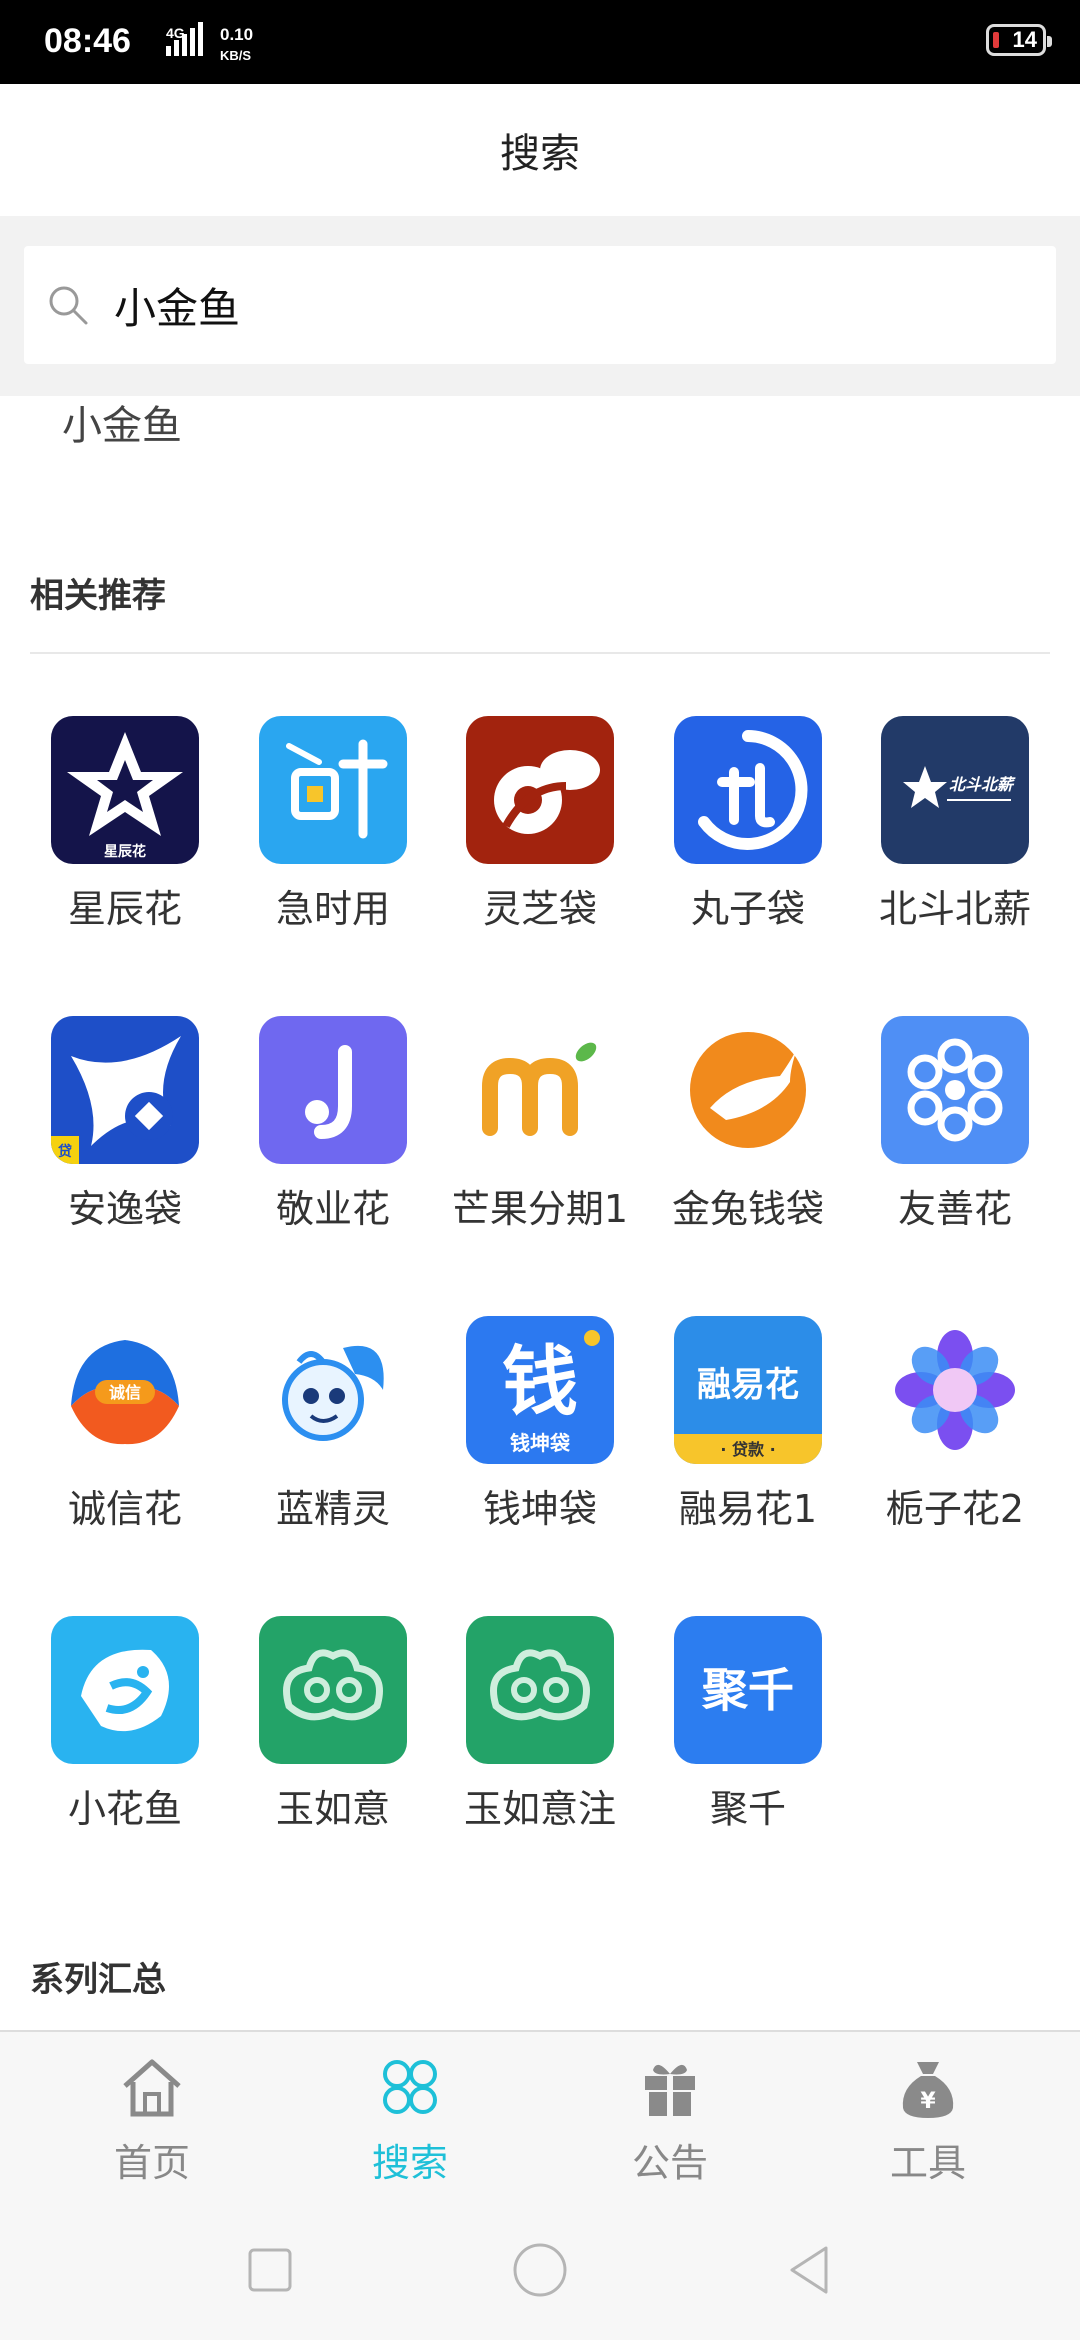 This screenshot has width=1080, height=2340. What do you see at coordinates (409, 2163) in the screenshot?
I see `tab-search-label: 搜索` at bounding box center [409, 2163].